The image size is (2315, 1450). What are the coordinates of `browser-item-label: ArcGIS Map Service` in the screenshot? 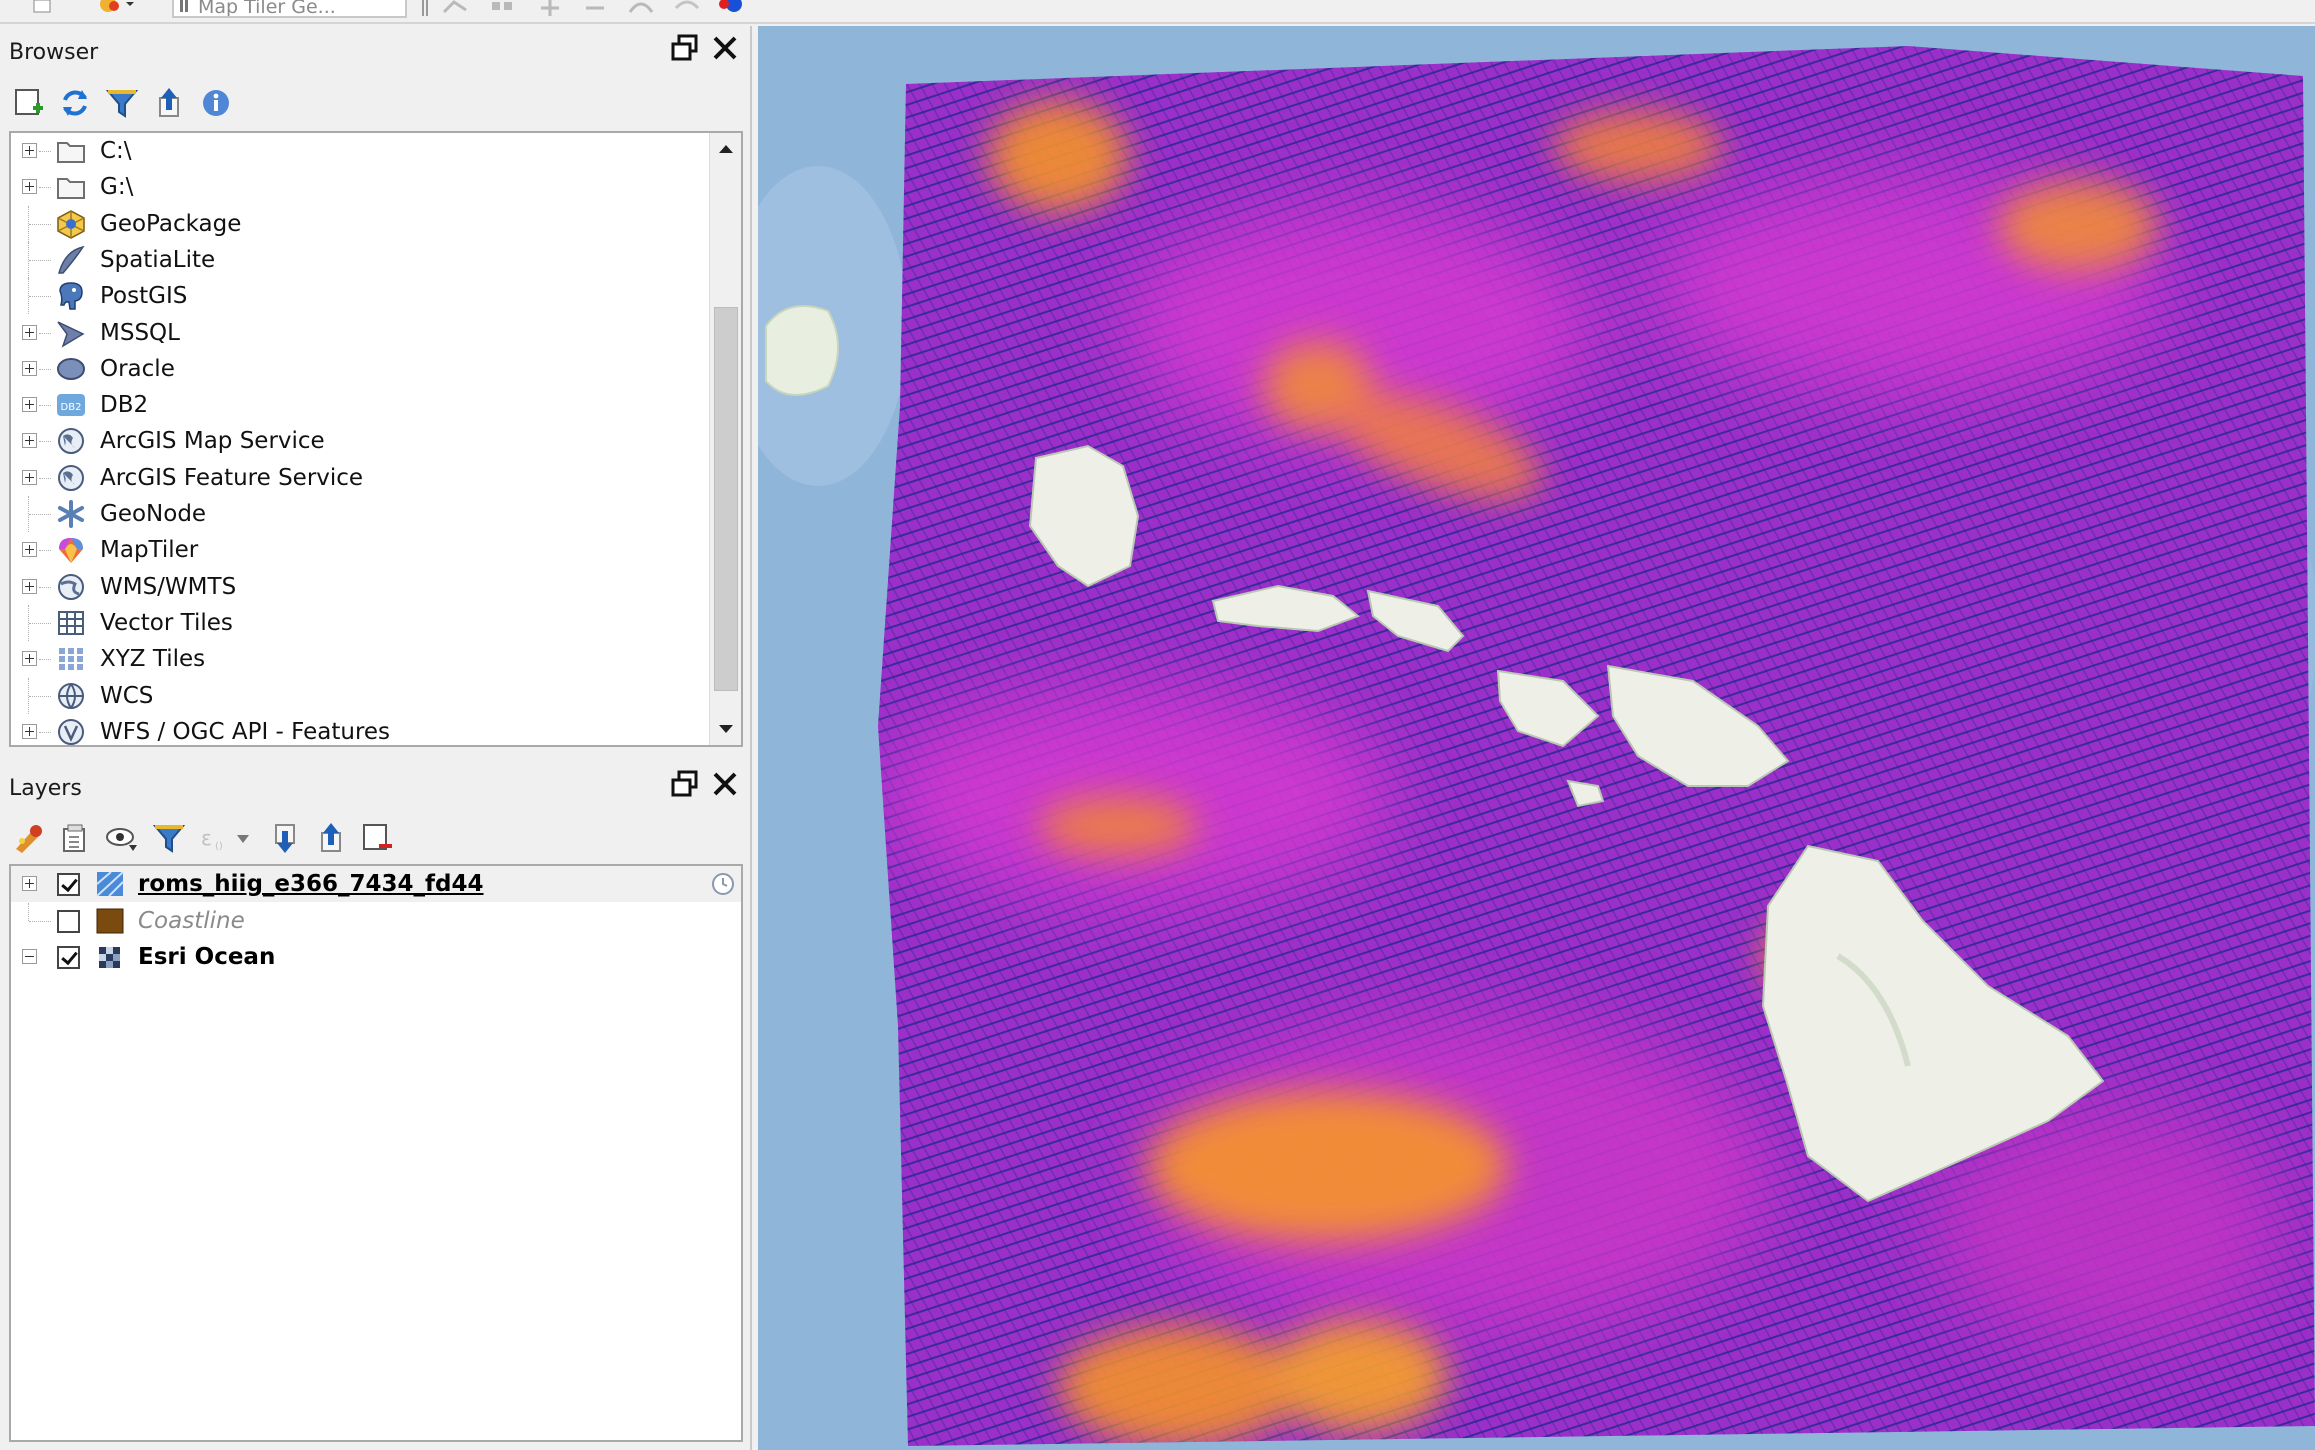 It's located at (212, 441).